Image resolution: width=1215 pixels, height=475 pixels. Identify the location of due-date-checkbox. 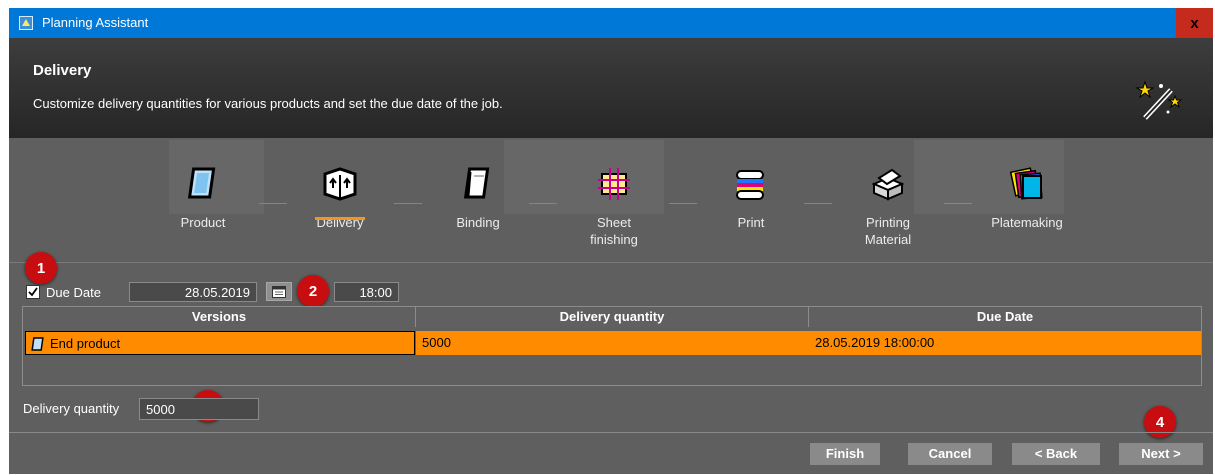
(33, 292).